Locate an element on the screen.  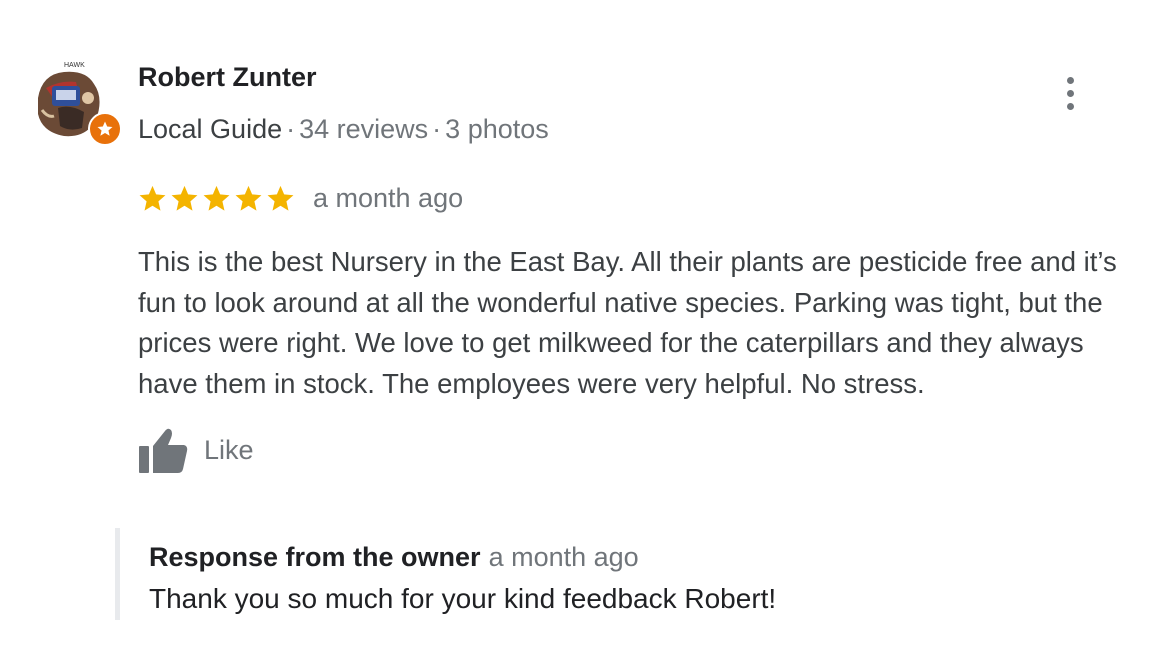
like-button: Like is located at coordinates (196, 450).